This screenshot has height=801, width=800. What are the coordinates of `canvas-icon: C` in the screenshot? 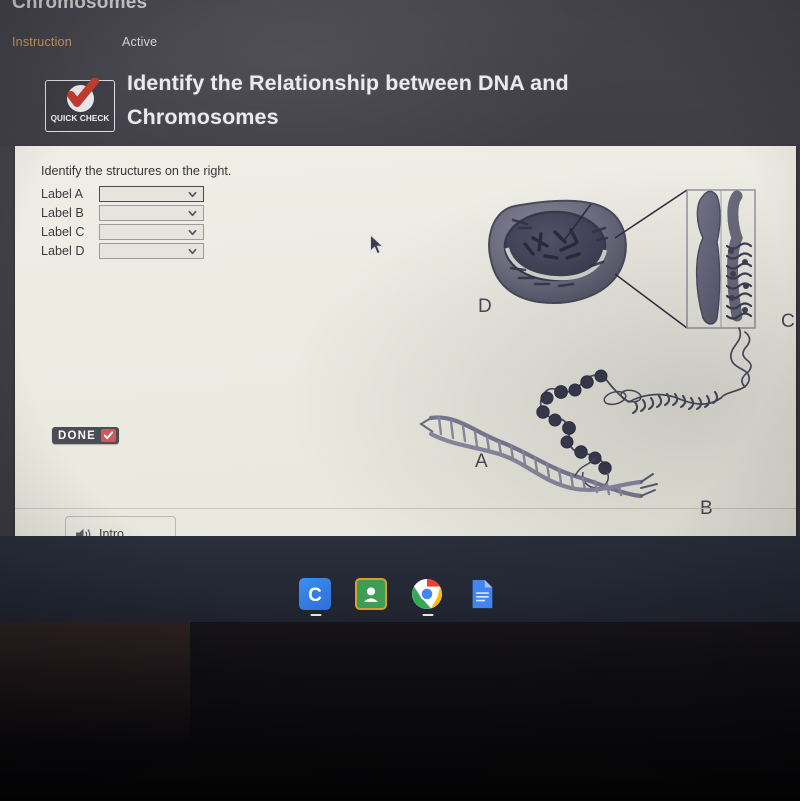 It's located at (315, 594).